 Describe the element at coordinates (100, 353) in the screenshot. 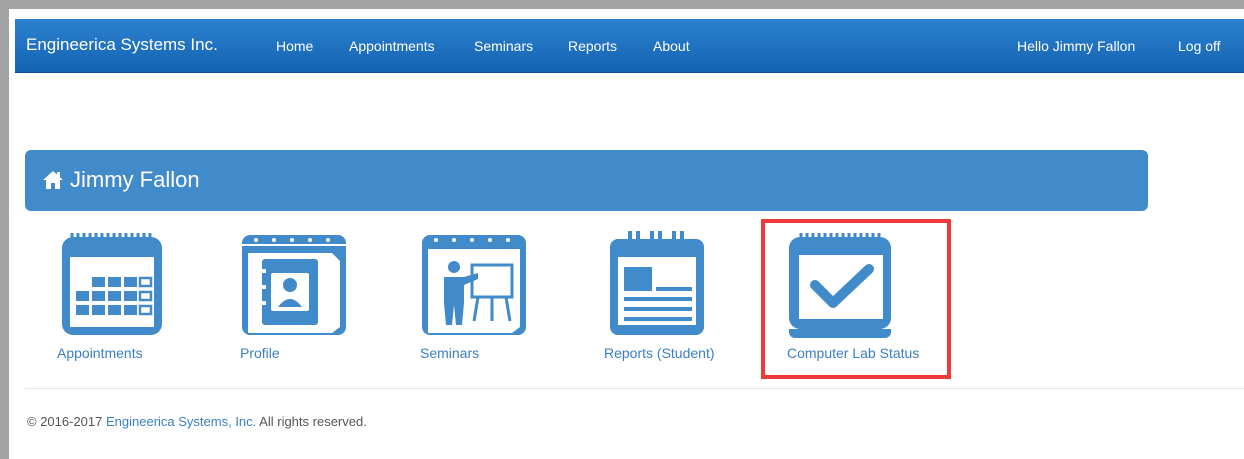

I see `tile-label-appointments: Appointments` at that location.